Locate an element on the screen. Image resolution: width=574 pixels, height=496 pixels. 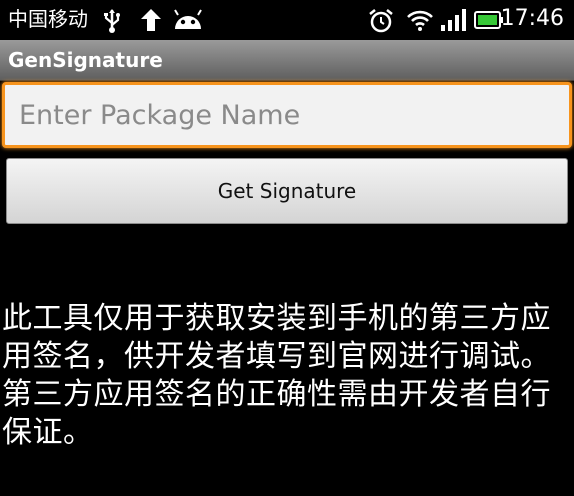
upload-icon is located at coordinates (151, 20).